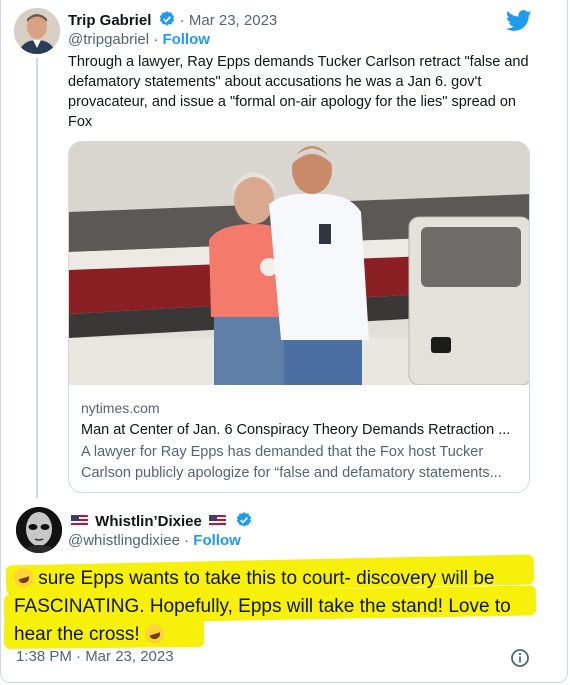 Image resolution: width=570 pixels, height=685 pixels. What do you see at coordinates (109, 20) in the screenshot?
I see `author-name: Trip Gabriel` at bounding box center [109, 20].